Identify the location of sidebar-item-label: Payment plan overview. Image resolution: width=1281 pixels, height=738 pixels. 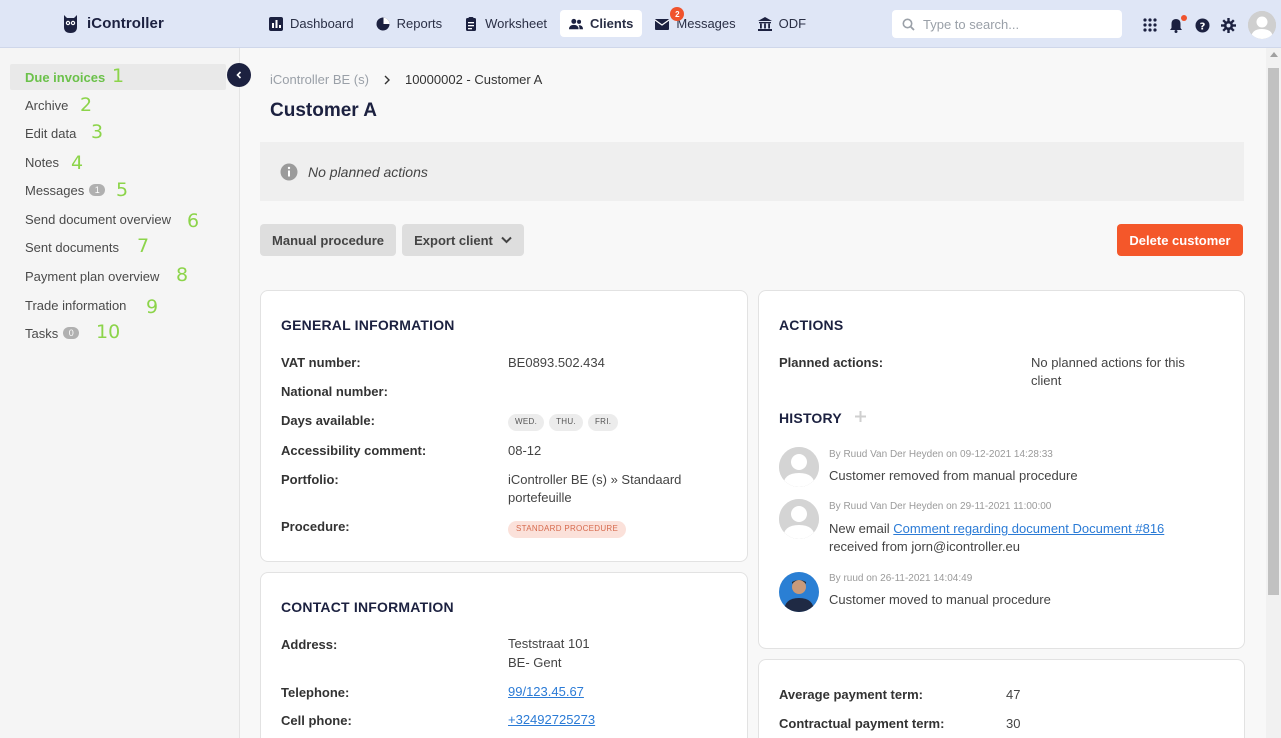
(92, 276).